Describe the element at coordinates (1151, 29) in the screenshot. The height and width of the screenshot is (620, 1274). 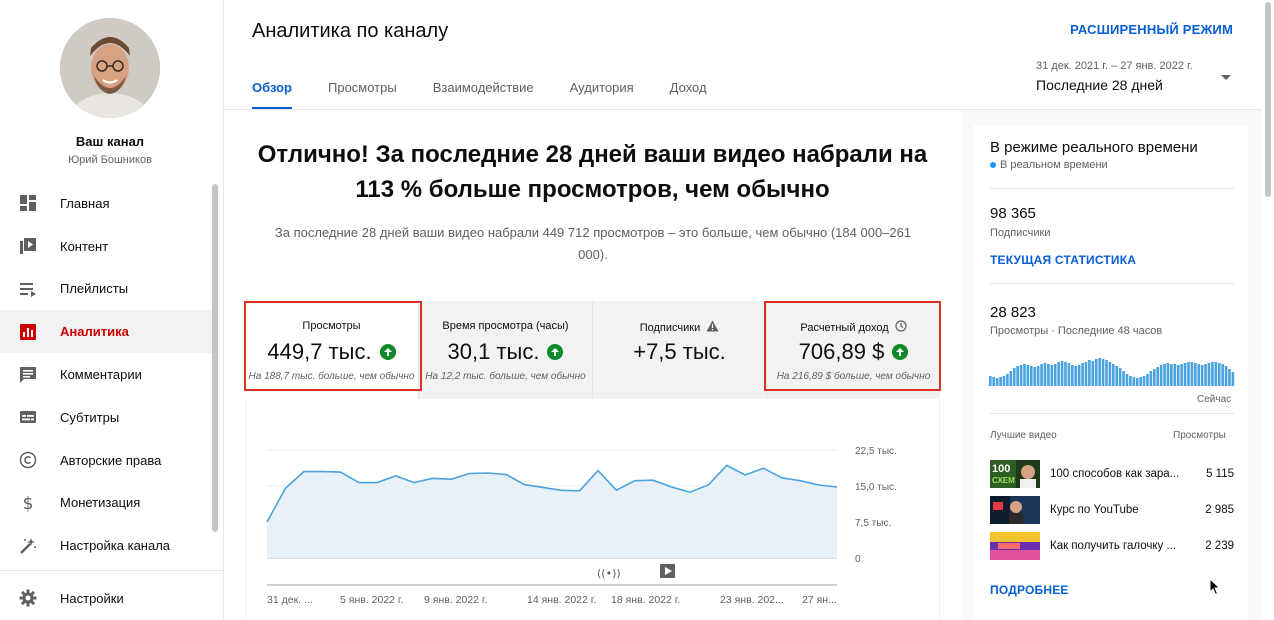
I see `advanced-mode-link: РАСШИРЕННЫЙ РЕЖИМ` at that location.